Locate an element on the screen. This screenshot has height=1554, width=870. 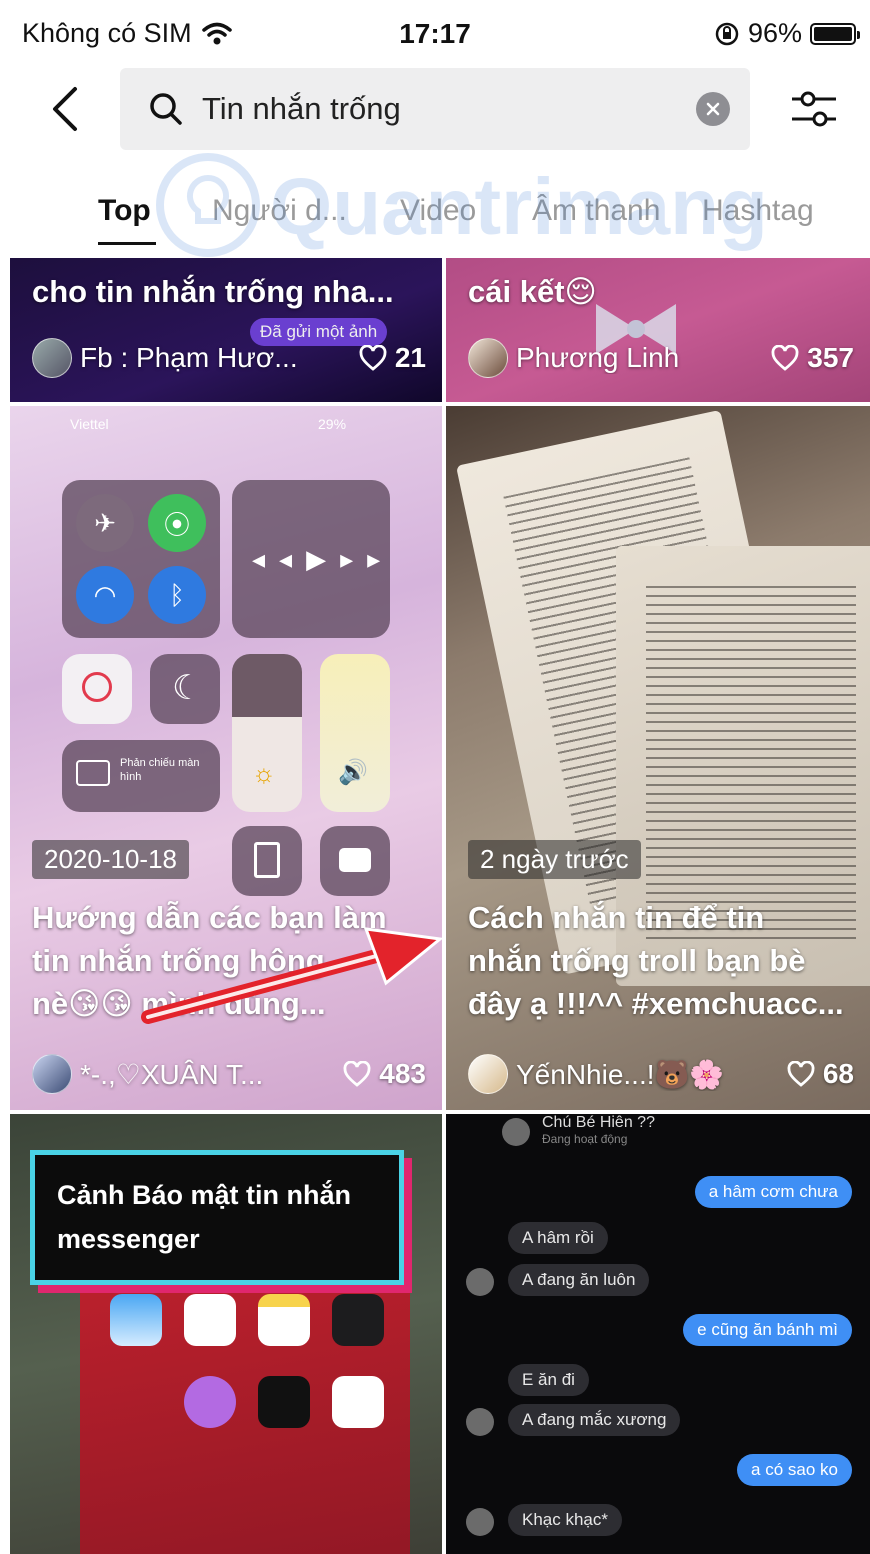
chat-message: a có sao ko is located at coordinates (794, 1470).